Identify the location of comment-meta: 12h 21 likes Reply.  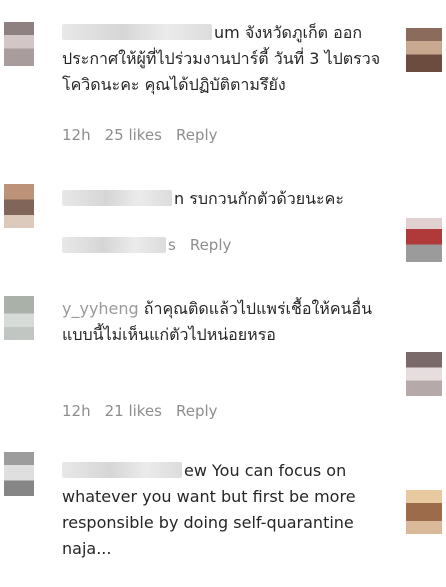
(140, 411).